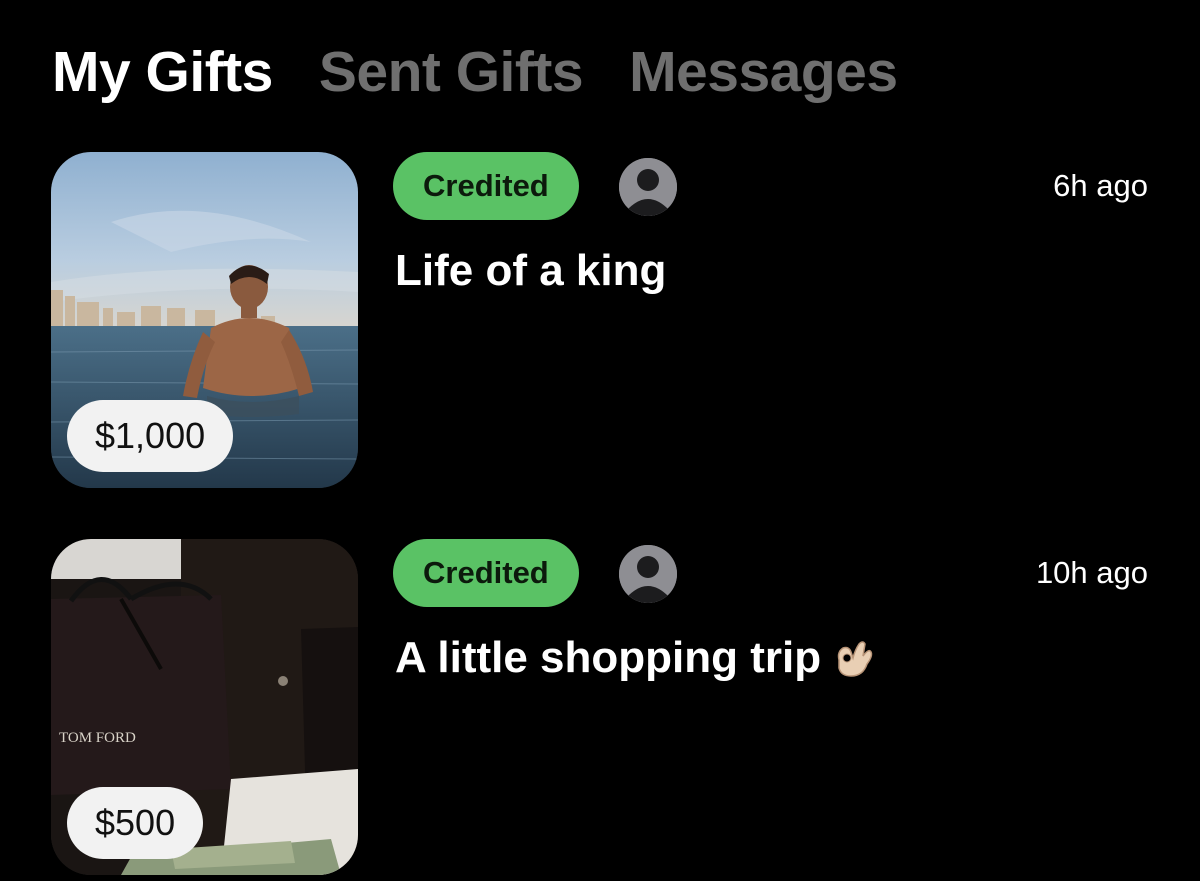 The width and height of the screenshot is (1200, 881). I want to click on gift-title-text: A little shopping trip, so click(608, 657).